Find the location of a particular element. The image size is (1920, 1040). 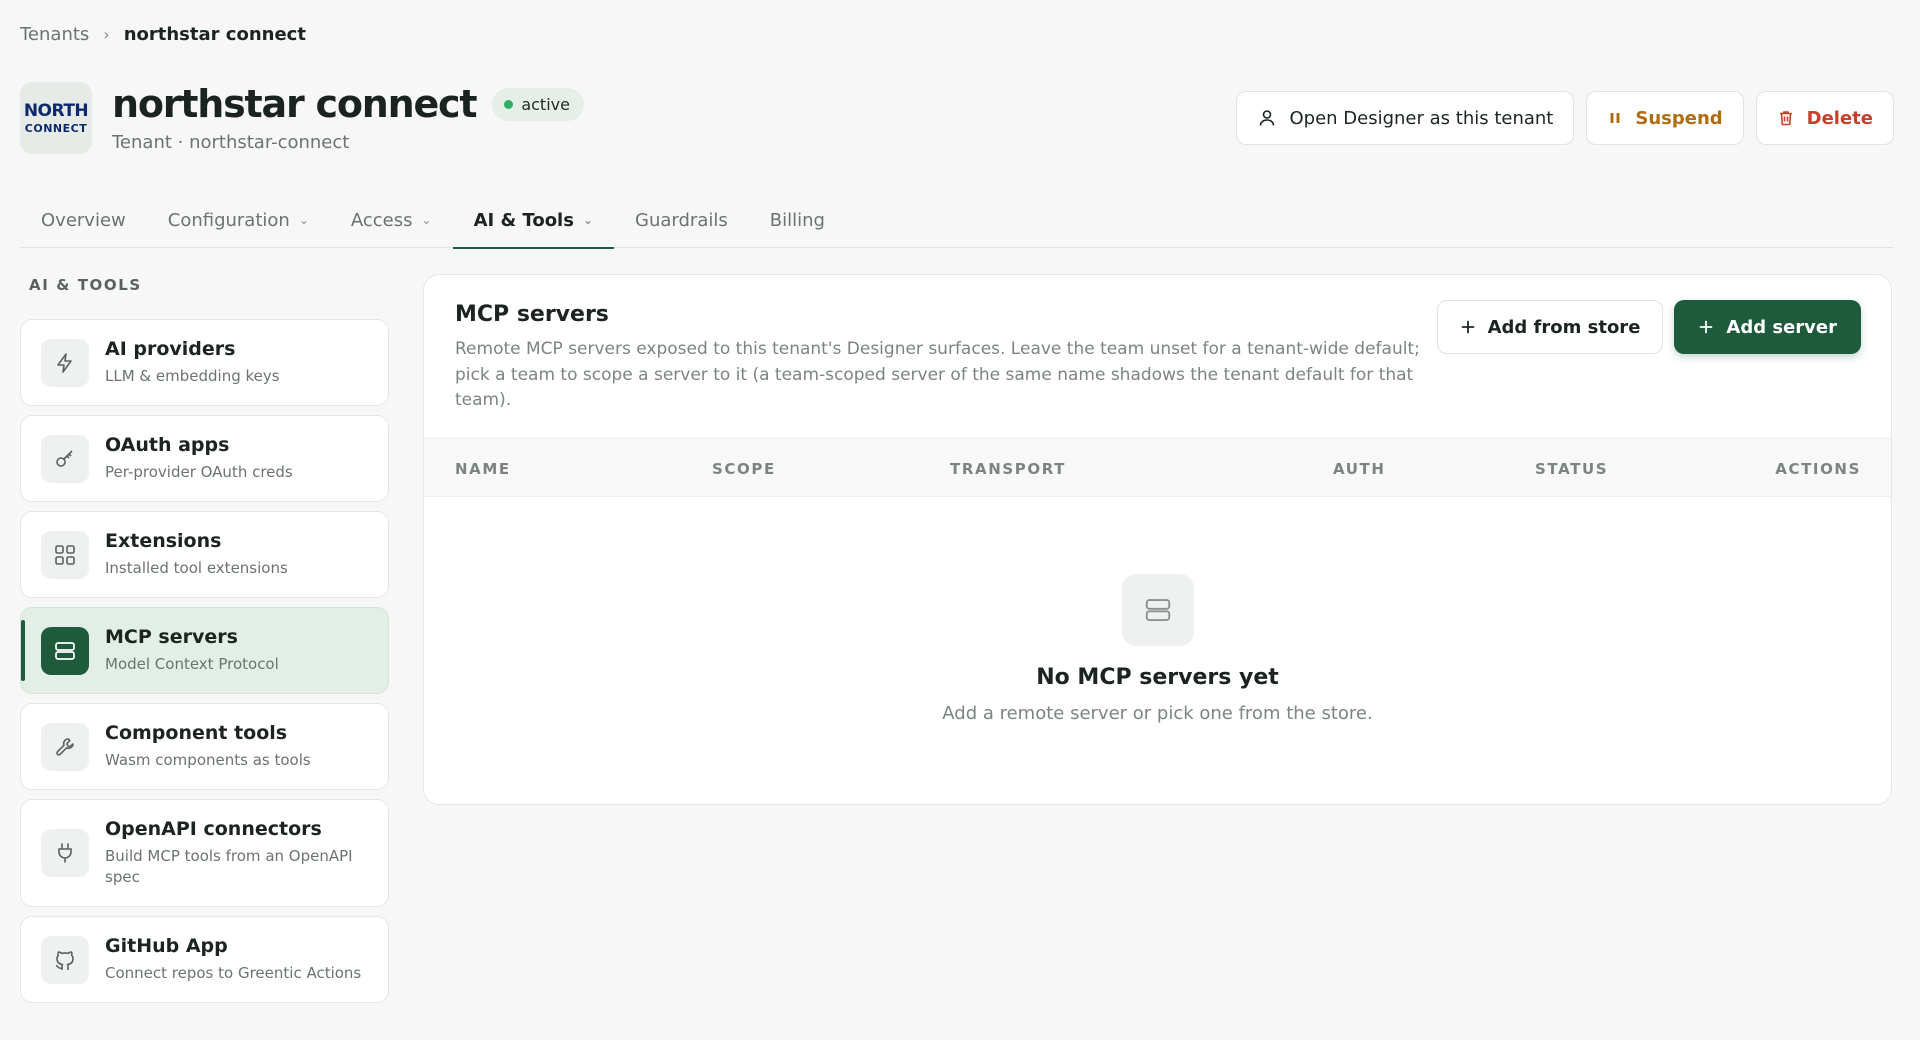

breadcrumb: Tenants › northstar connect is located at coordinates (163, 34).